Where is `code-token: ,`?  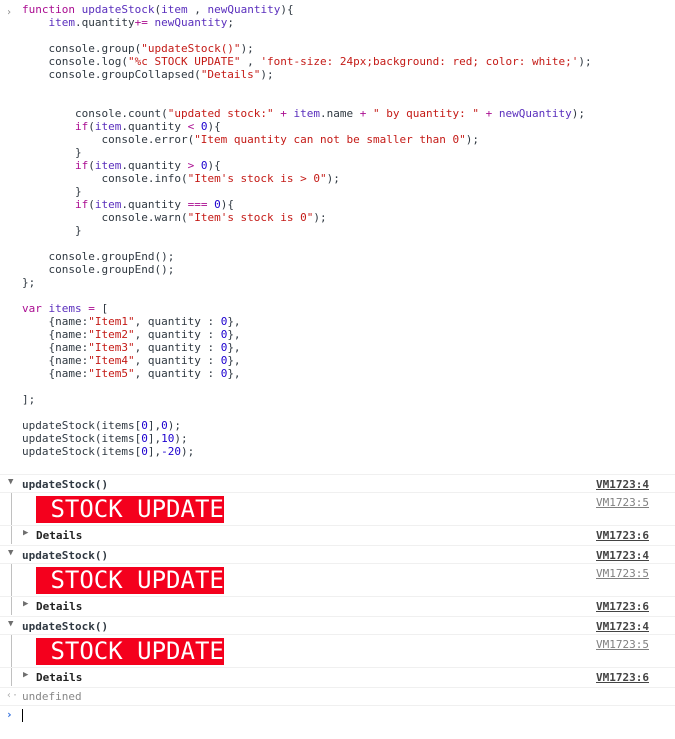 code-token: , is located at coordinates (197, 9).